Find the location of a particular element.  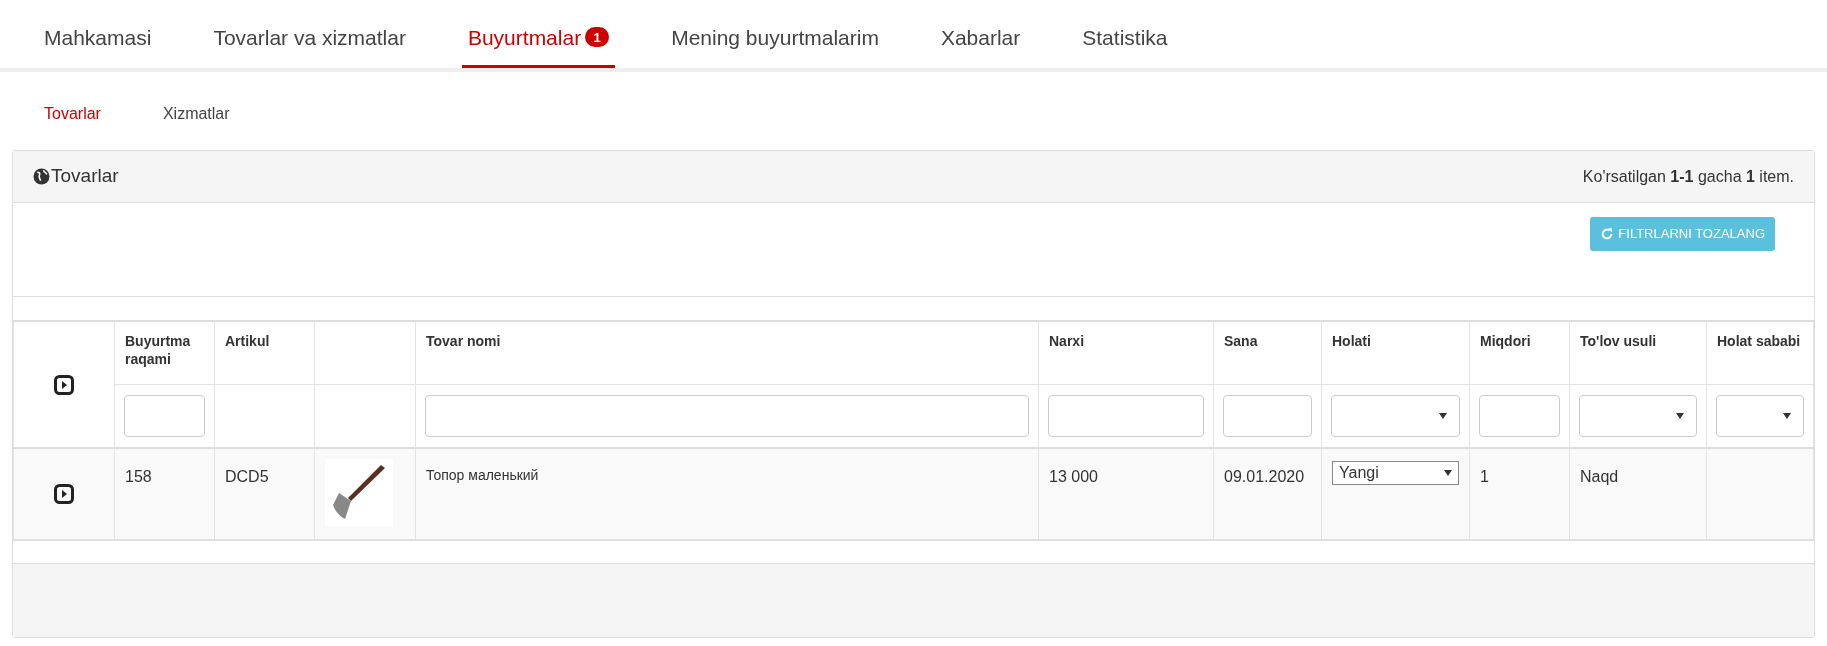

table-cell: 09.01.2020 is located at coordinates (1264, 476).